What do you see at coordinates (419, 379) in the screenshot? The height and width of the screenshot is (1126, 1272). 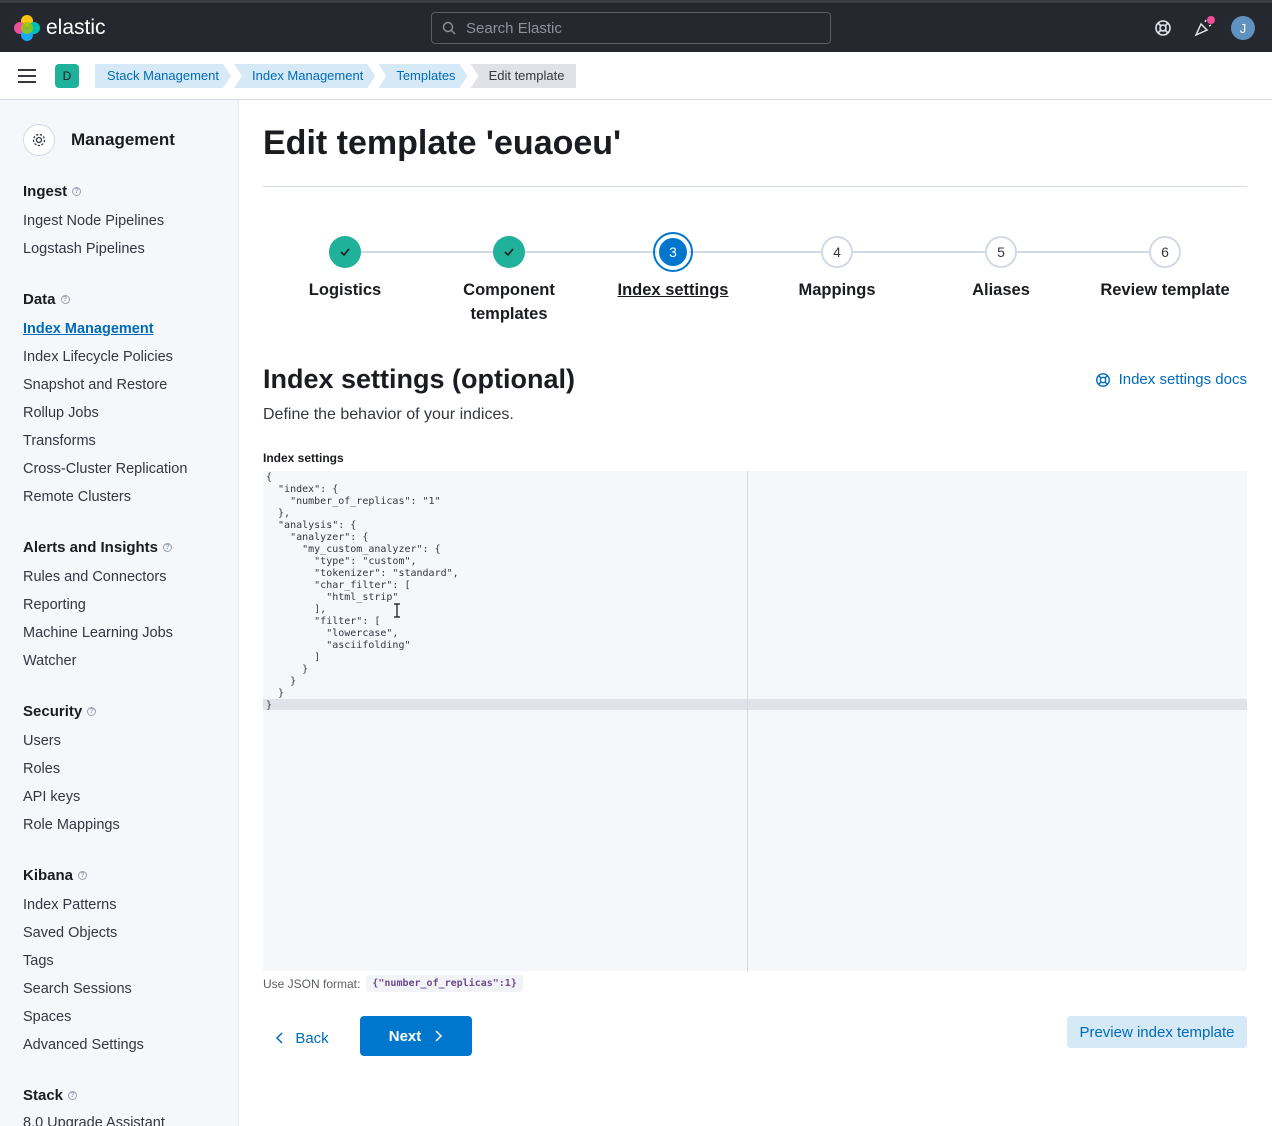 I see `section-title: Index settings (optional)` at bounding box center [419, 379].